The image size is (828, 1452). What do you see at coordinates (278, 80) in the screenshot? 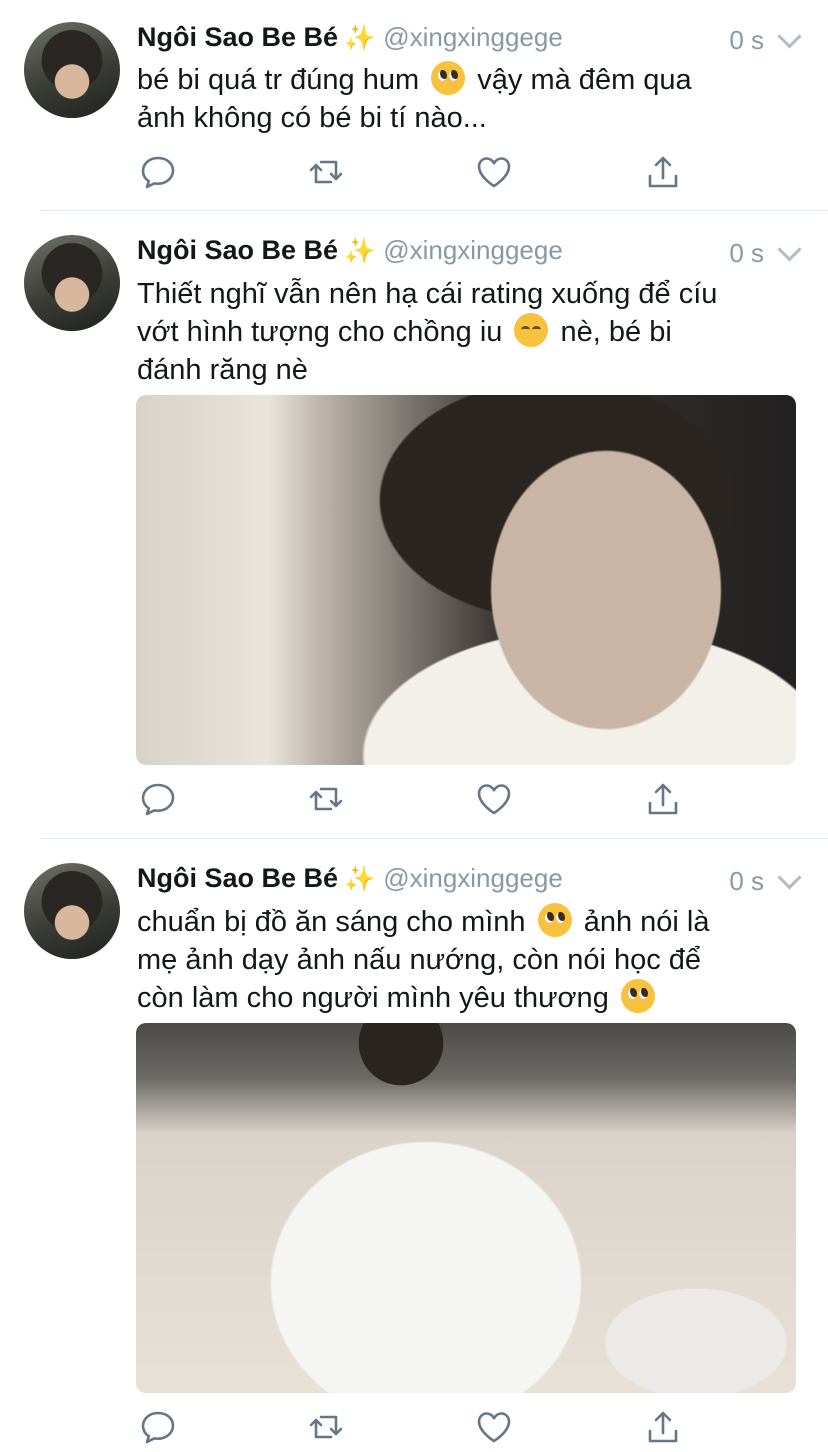
I see `tweet-text-line: bé bi quá tr đúng hum` at bounding box center [278, 80].